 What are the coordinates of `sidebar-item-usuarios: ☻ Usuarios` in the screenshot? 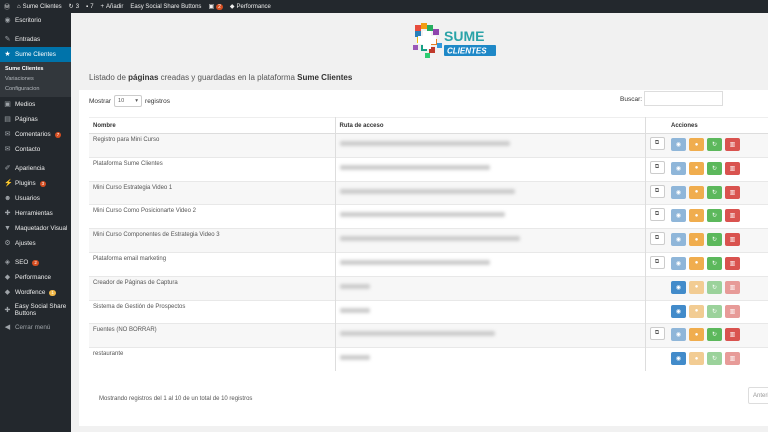 It's located at (35, 198).